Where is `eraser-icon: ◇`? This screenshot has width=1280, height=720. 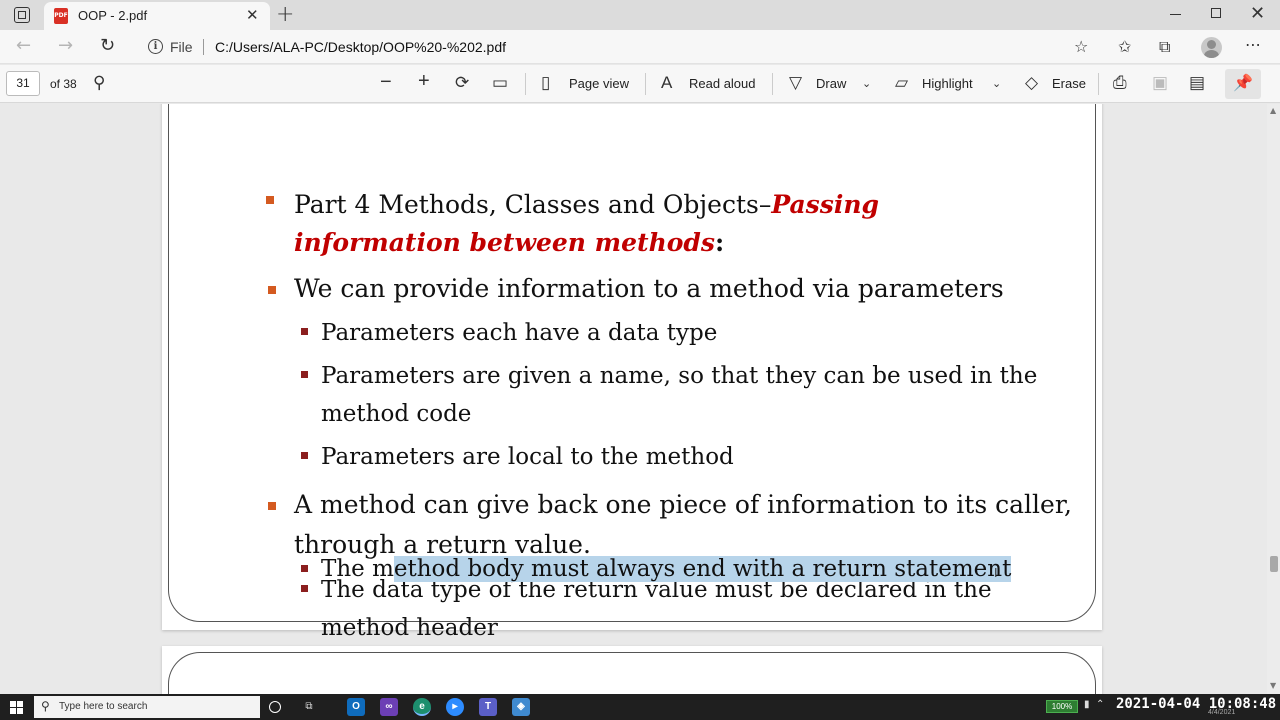
eraser-icon: ◇ is located at coordinates (1031, 83).